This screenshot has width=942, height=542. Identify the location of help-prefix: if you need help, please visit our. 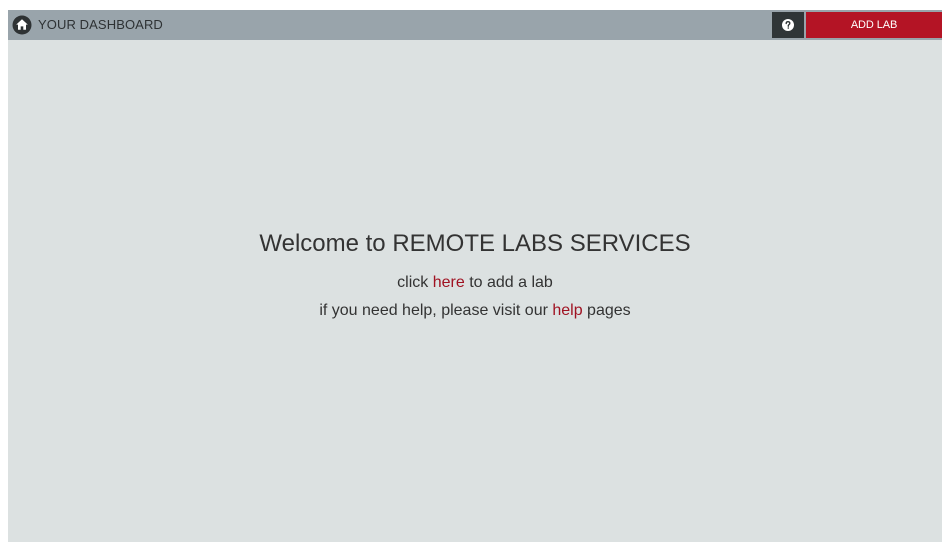
(436, 310).